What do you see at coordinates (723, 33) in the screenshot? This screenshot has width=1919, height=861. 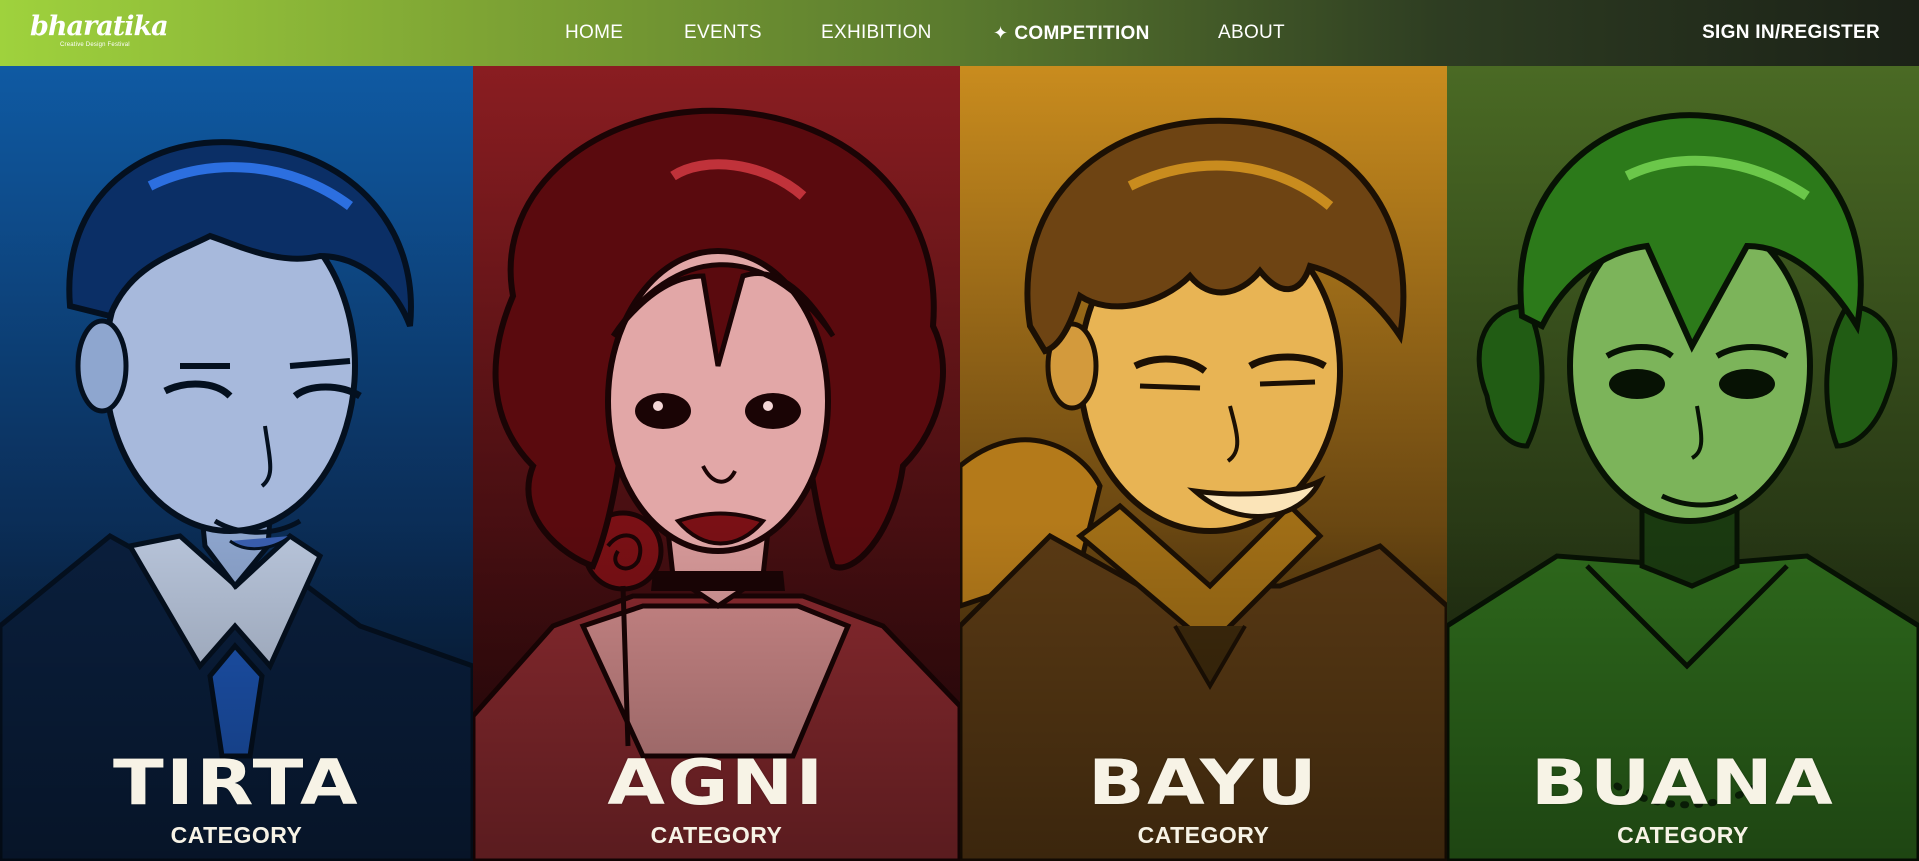 I see `nav-events-link: EVENTS` at bounding box center [723, 33].